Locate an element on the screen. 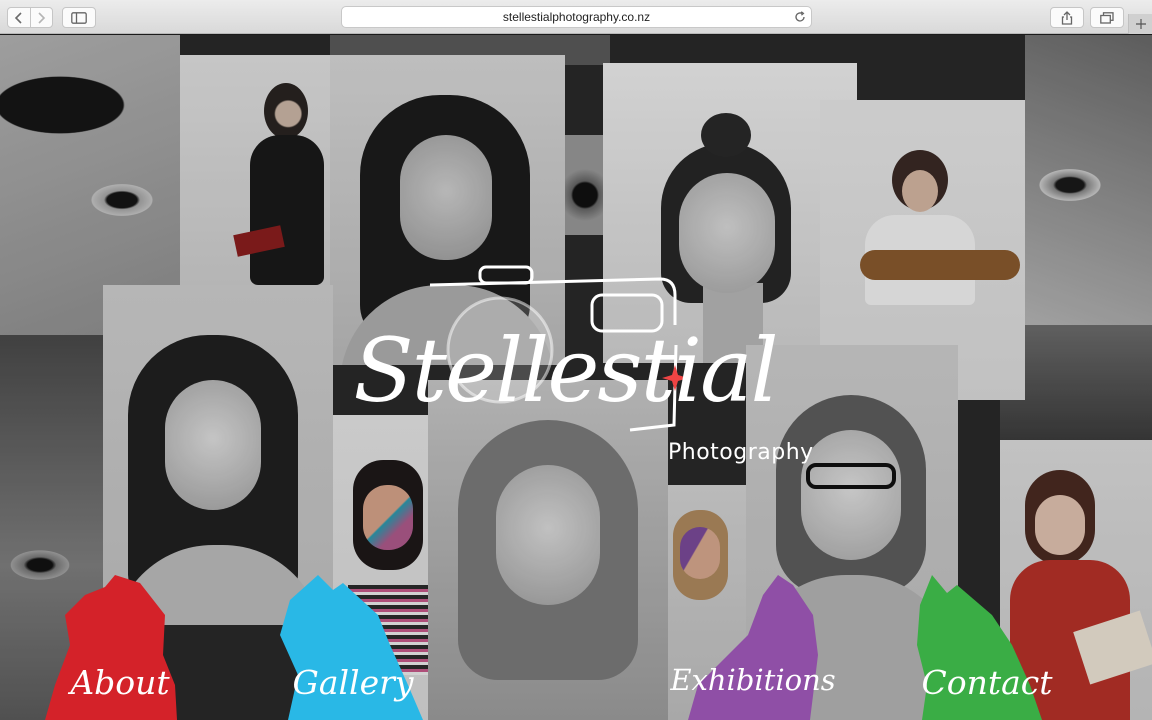 The width and height of the screenshot is (1152, 720). nav-about-label: About is located at coordinates (120, 682).